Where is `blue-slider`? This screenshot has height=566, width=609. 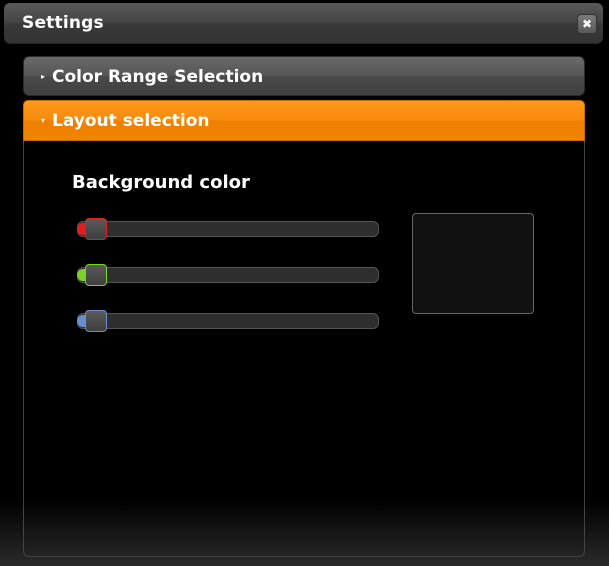
blue-slider is located at coordinates (228, 321).